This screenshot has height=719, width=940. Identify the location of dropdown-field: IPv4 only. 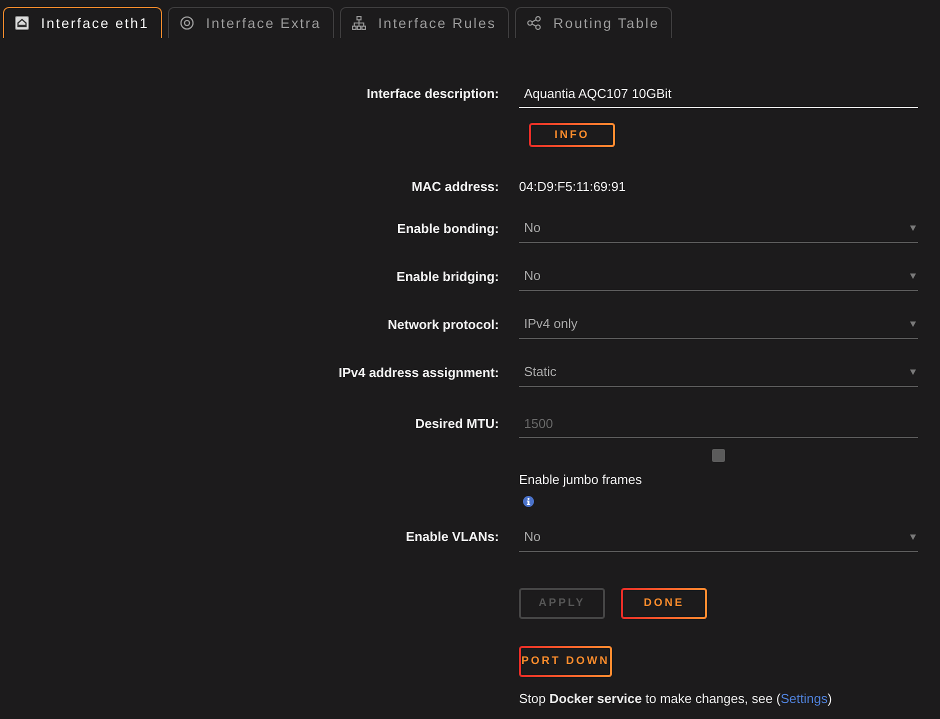
(718, 324).